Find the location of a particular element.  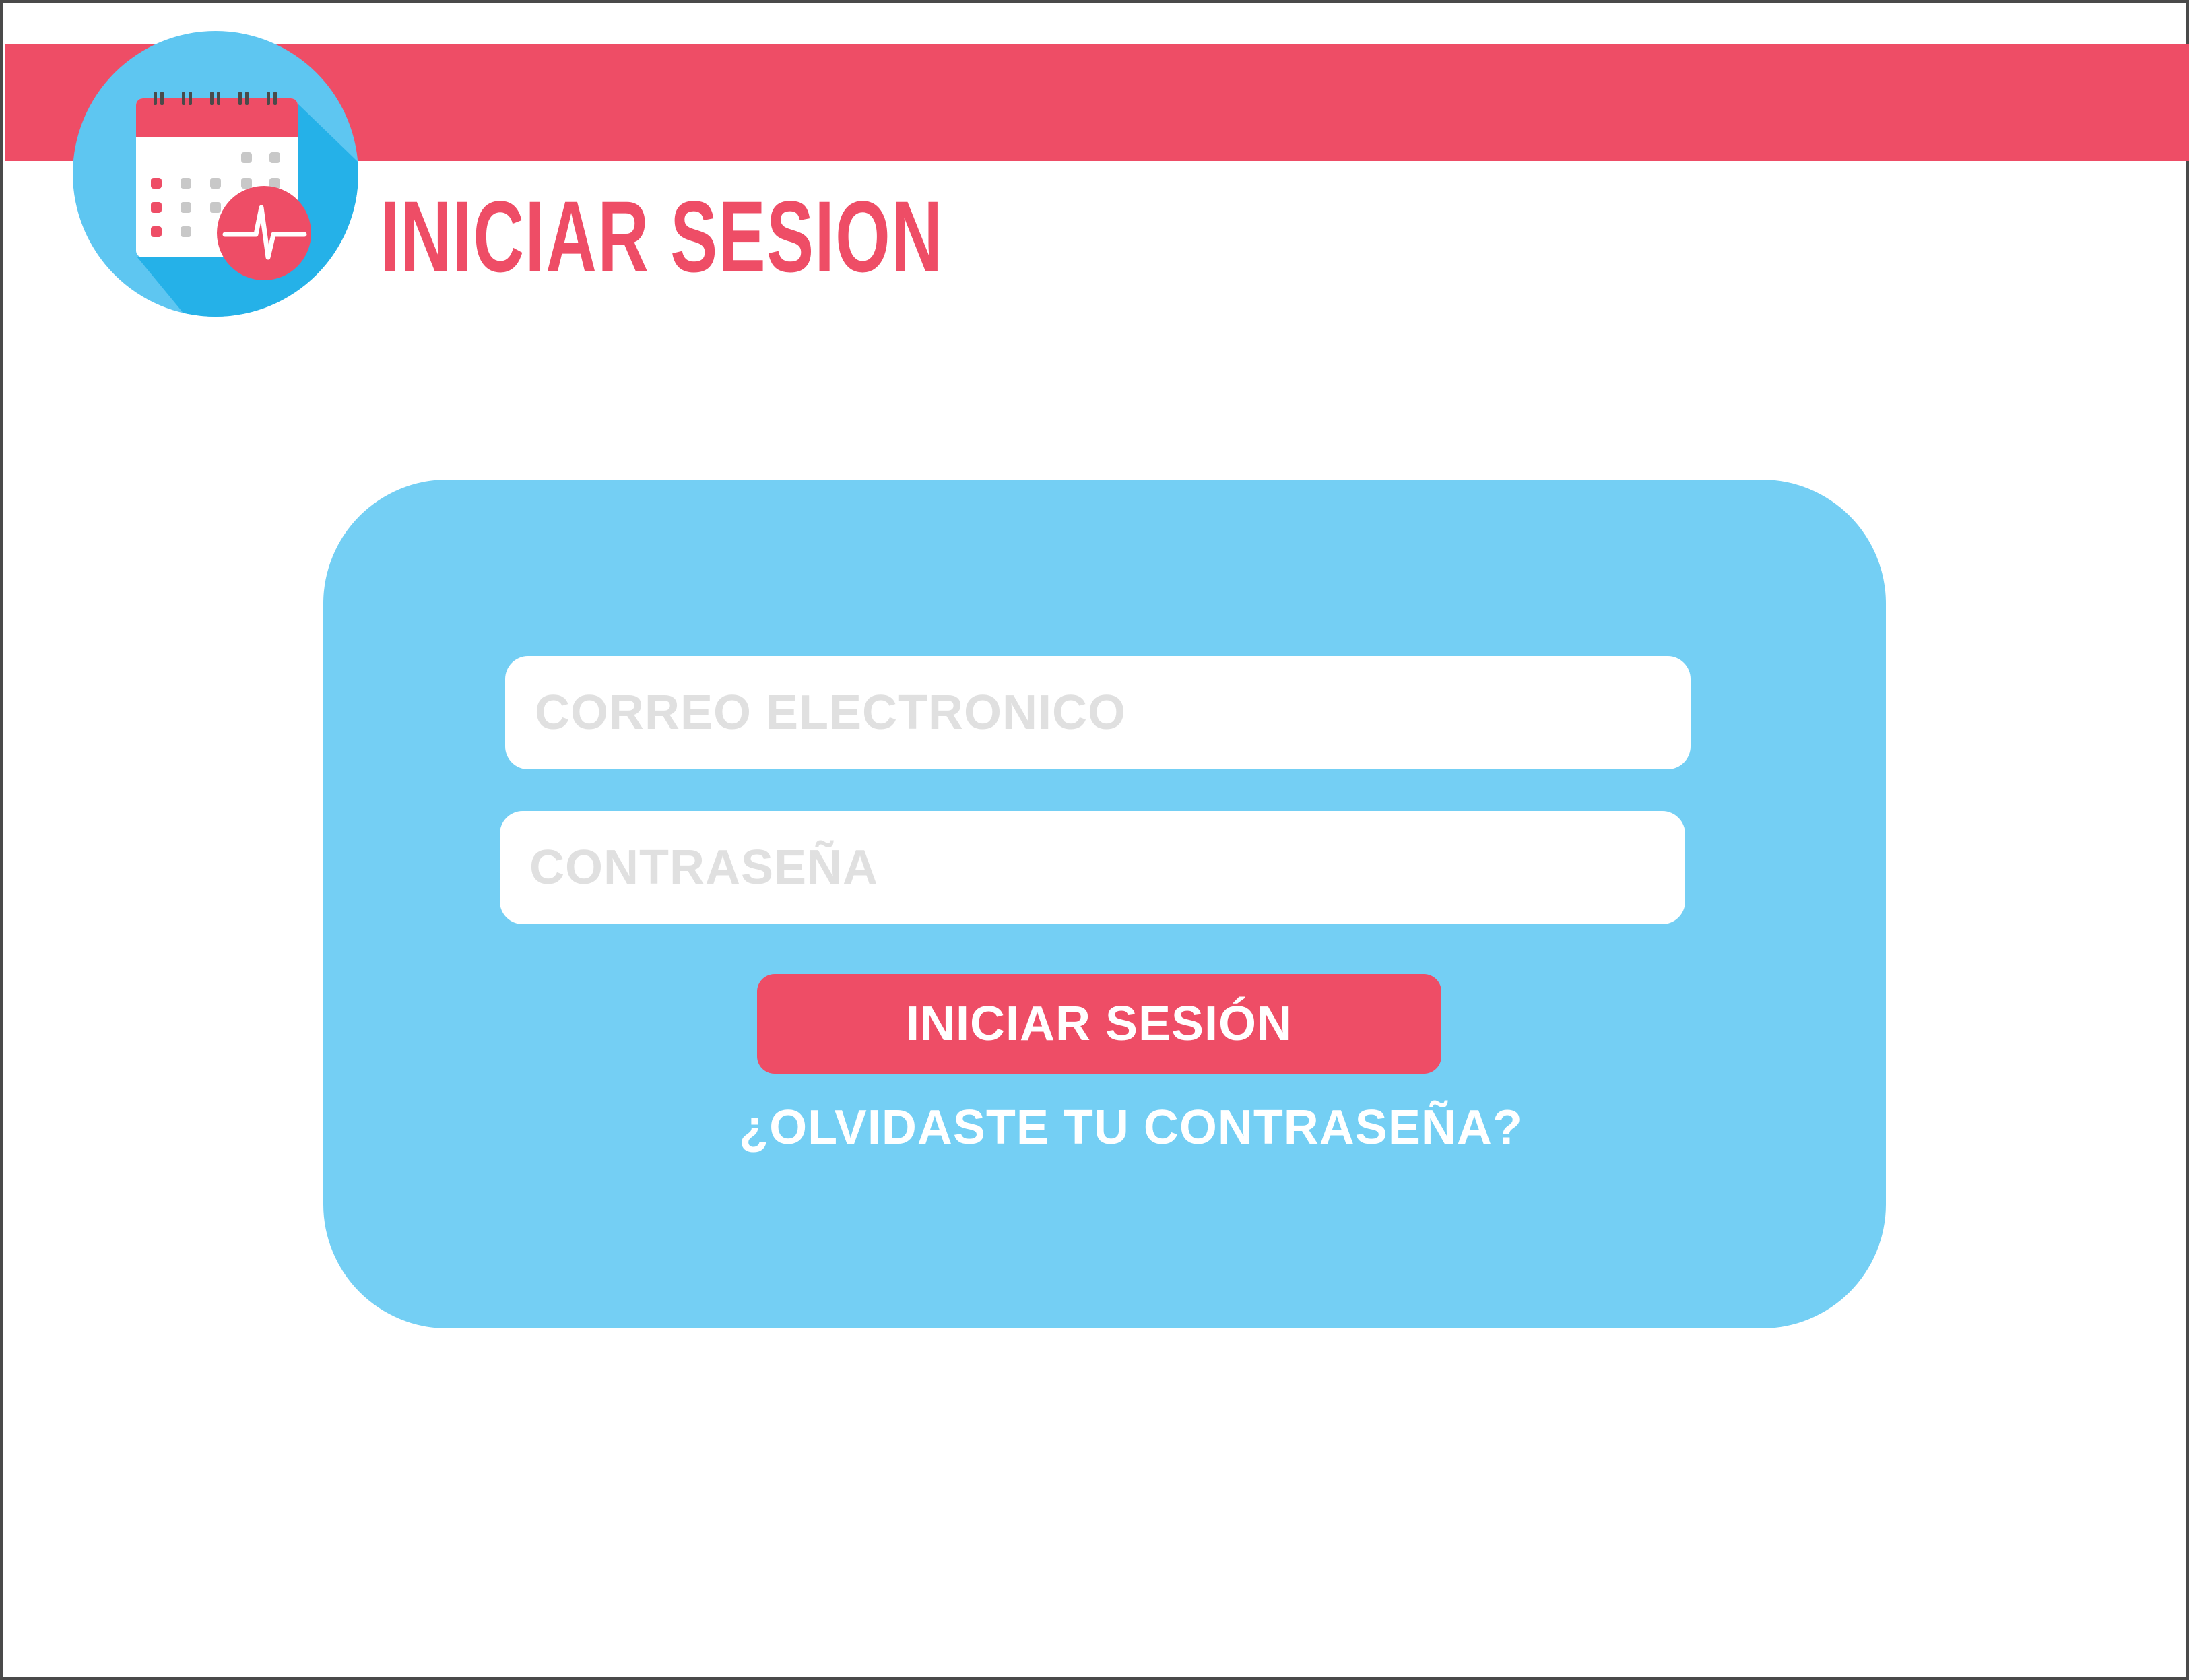

password-field is located at coordinates (1092, 867).